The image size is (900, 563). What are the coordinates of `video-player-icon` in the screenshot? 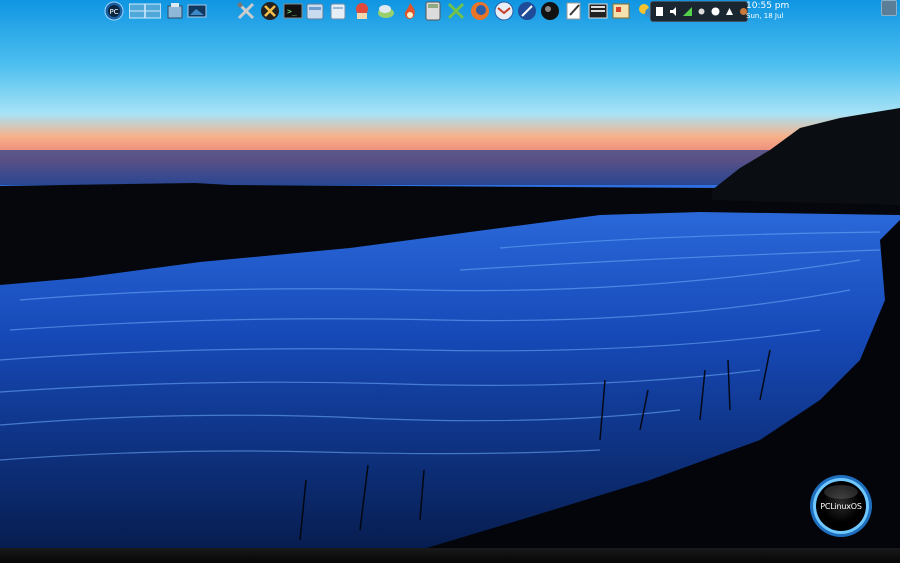 It's located at (598, 11).